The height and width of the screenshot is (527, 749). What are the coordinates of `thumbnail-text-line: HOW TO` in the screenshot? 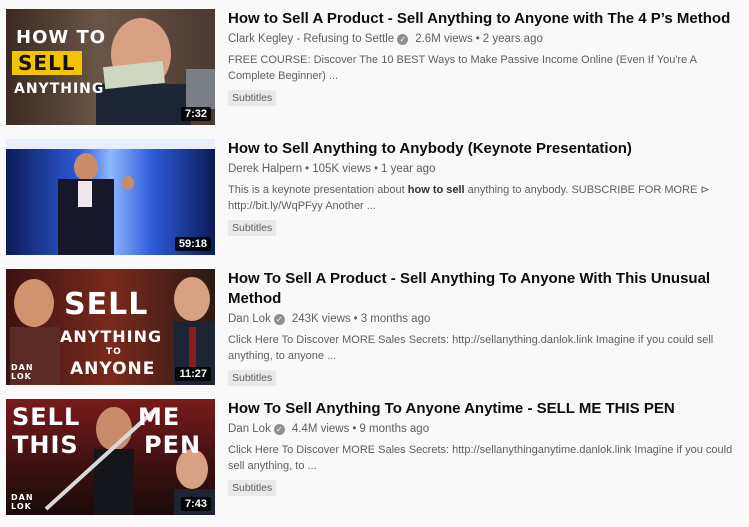 It's located at (61, 37).